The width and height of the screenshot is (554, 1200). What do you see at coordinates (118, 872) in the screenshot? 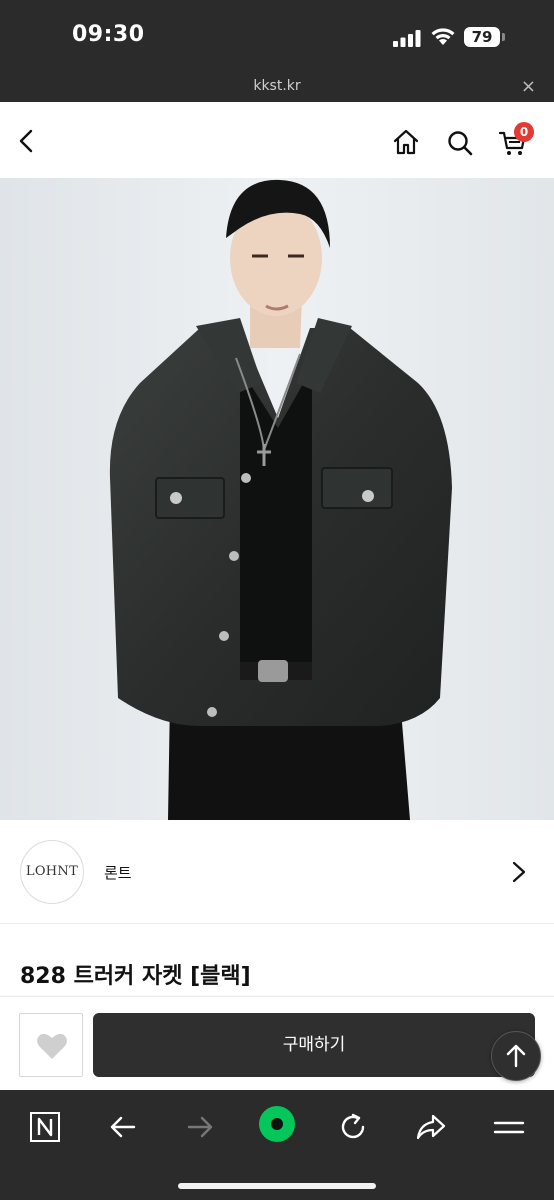
I see `brand-name: 론트` at bounding box center [118, 872].